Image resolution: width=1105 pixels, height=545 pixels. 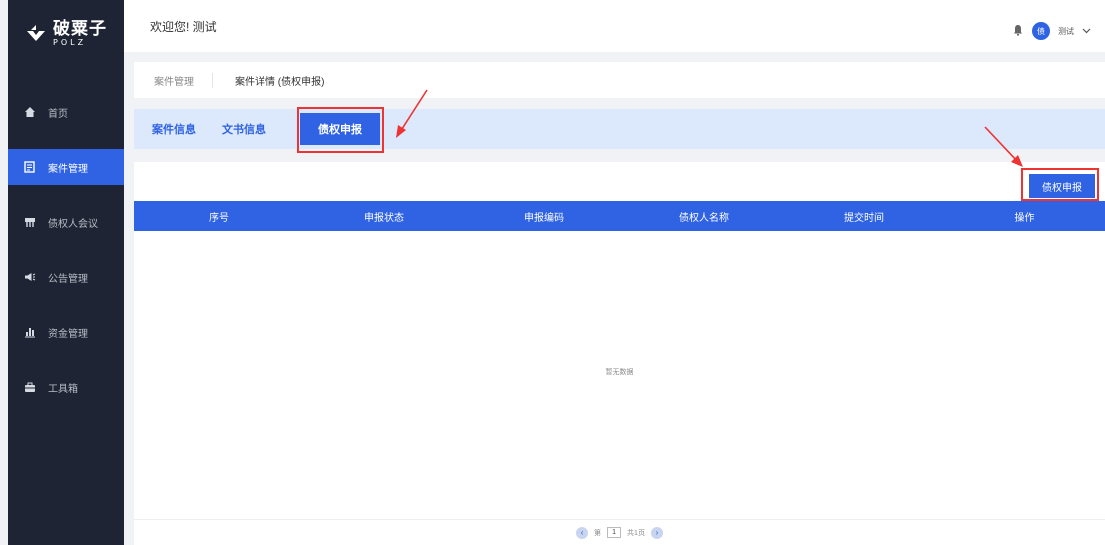 What do you see at coordinates (183, 80) in the screenshot?
I see `breadcrumb-parent: 案件管理` at bounding box center [183, 80].